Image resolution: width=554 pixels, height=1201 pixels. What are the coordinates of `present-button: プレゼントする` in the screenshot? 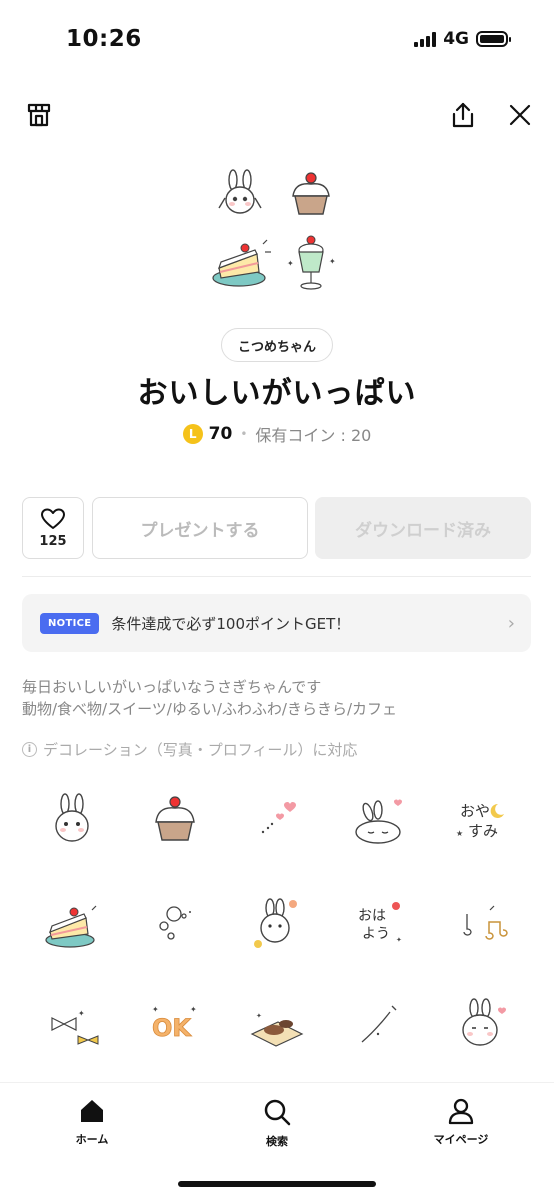 It's located at (200, 528).